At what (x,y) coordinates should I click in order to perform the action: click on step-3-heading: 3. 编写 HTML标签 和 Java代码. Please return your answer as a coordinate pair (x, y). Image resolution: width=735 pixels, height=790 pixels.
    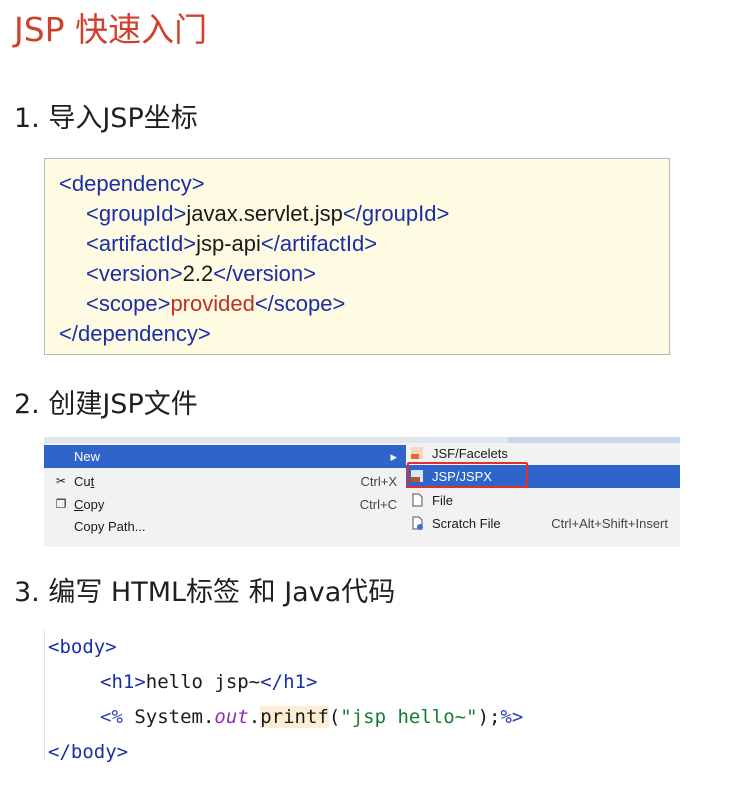
    Looking at the image, I should click on (205, 592).